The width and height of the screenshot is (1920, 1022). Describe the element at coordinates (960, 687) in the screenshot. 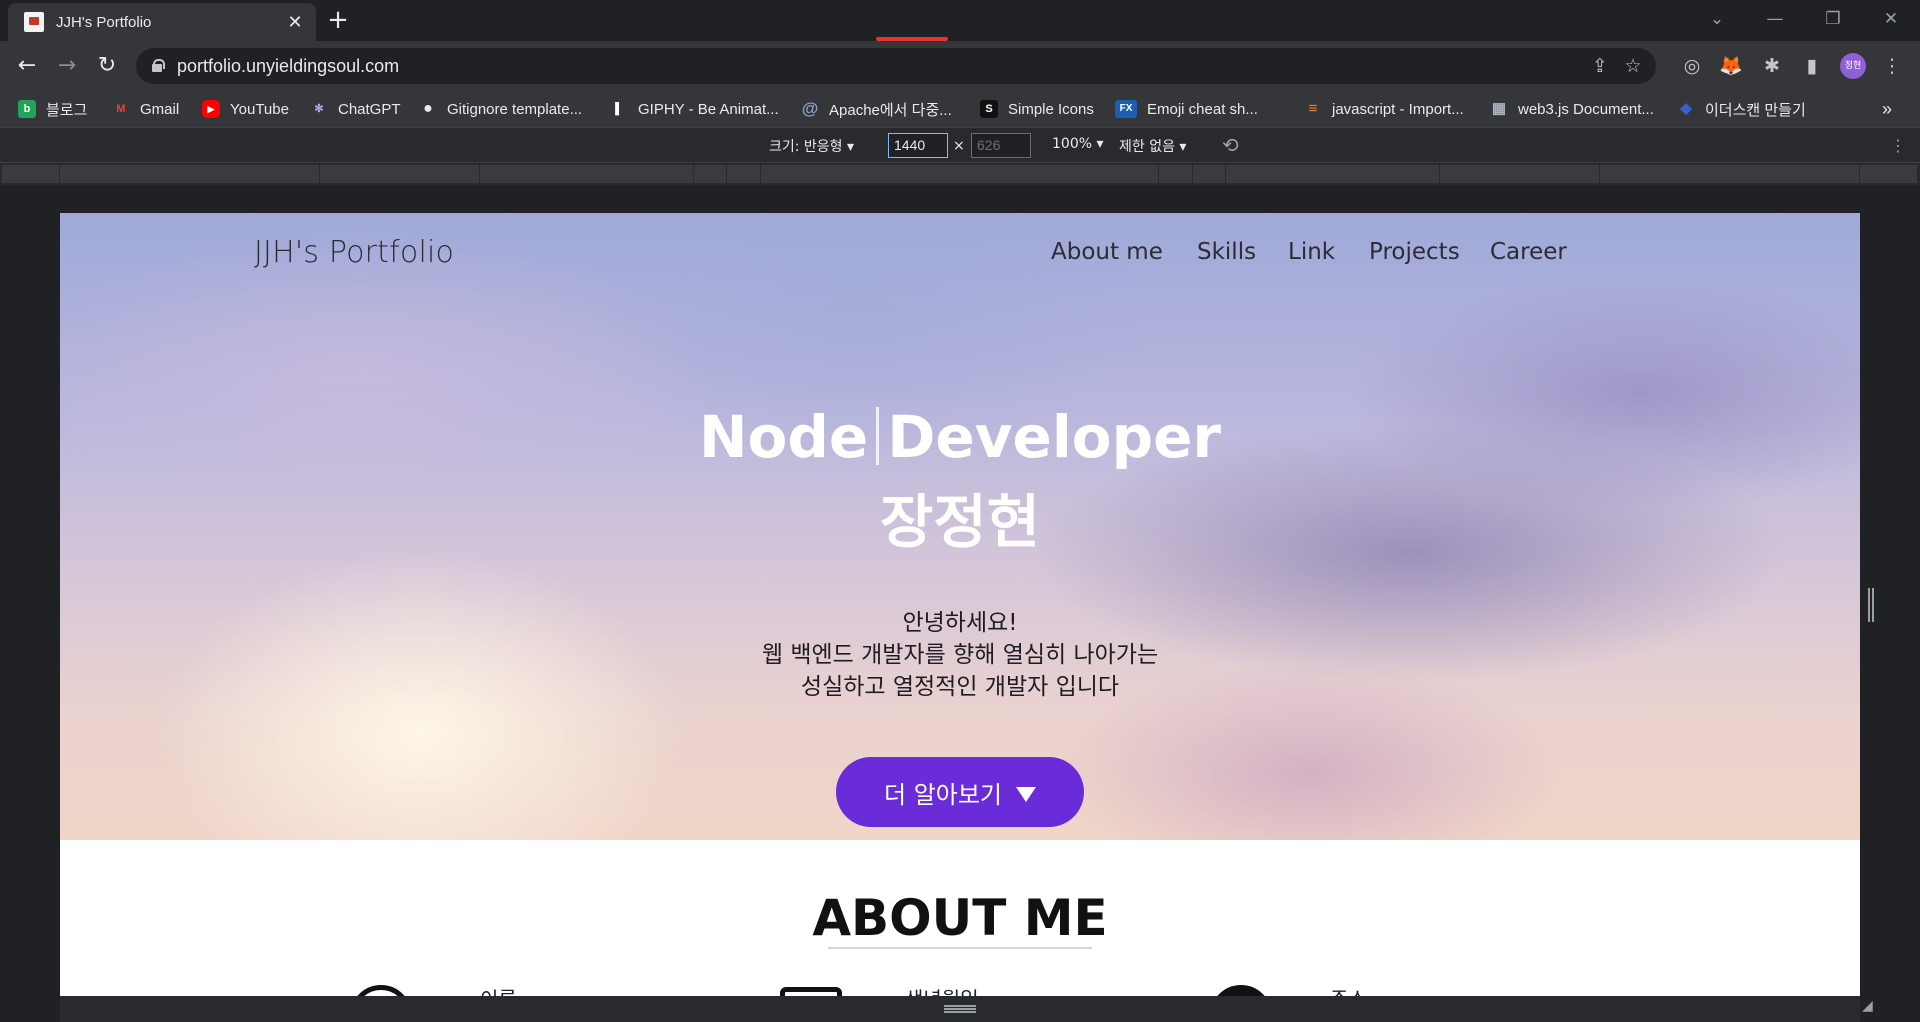

I see `hero-desc-line: 성실하고 열정적인 개발자 입니다` at that location.